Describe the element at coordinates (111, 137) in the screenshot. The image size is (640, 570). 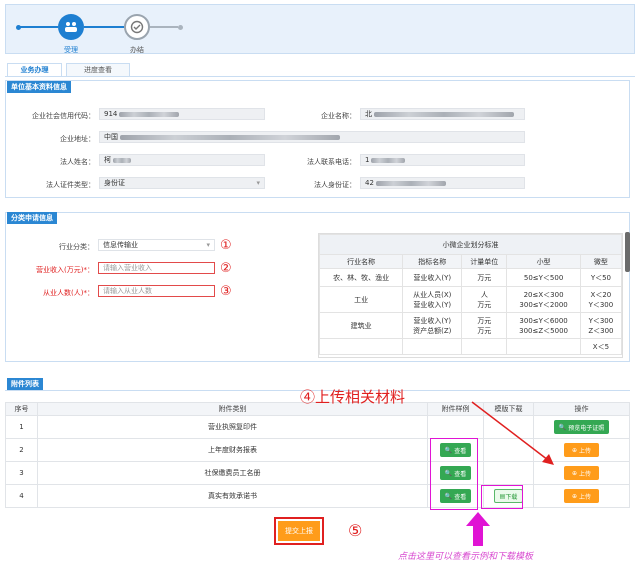
I see `address-value: 中国` at that location.